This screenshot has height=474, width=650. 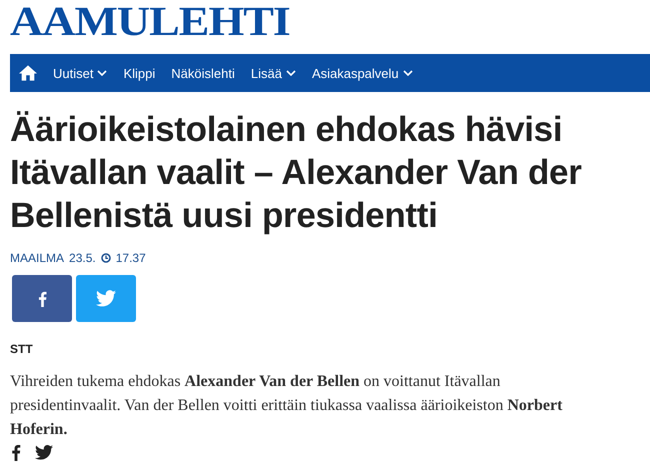 I want to click on clock-icon, so click(x=105, y=258).